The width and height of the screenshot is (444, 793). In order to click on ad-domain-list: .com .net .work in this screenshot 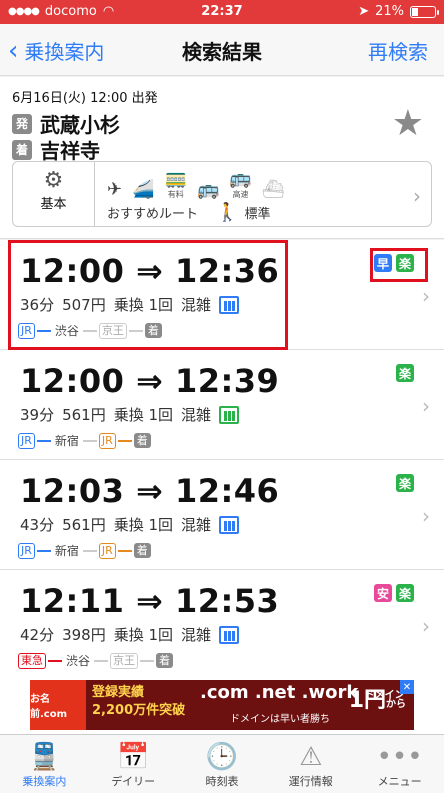, I will do `click(279, 692)`.